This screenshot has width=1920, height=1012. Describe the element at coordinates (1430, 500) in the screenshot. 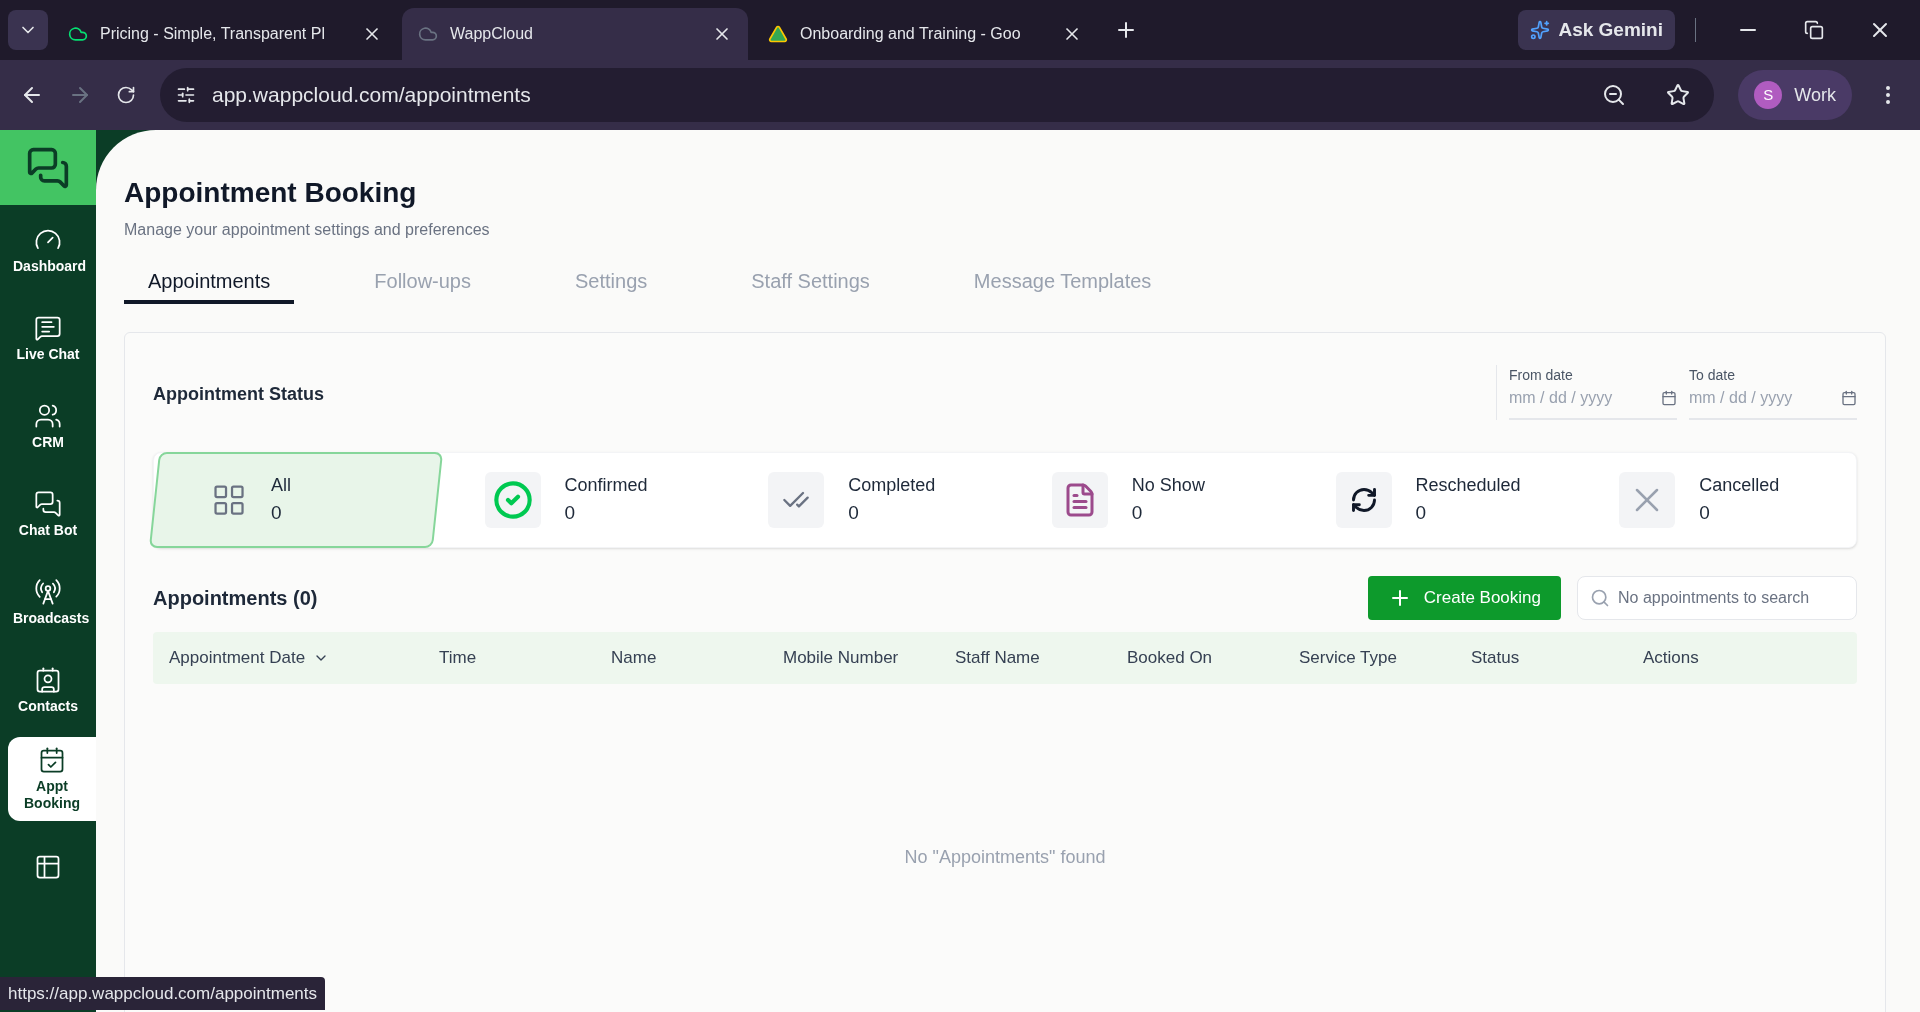

I see `status-card: Rescheduled 0` at that location.